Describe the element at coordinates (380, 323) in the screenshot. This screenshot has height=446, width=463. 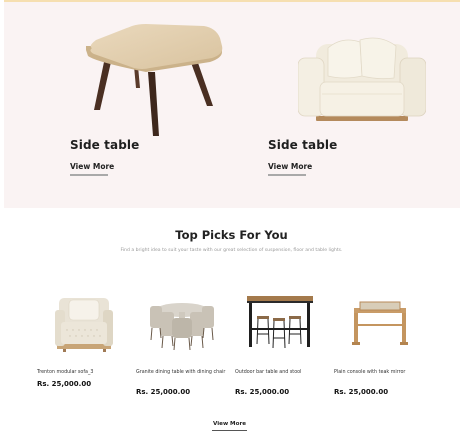
I see `console-mirror-image` at that location.